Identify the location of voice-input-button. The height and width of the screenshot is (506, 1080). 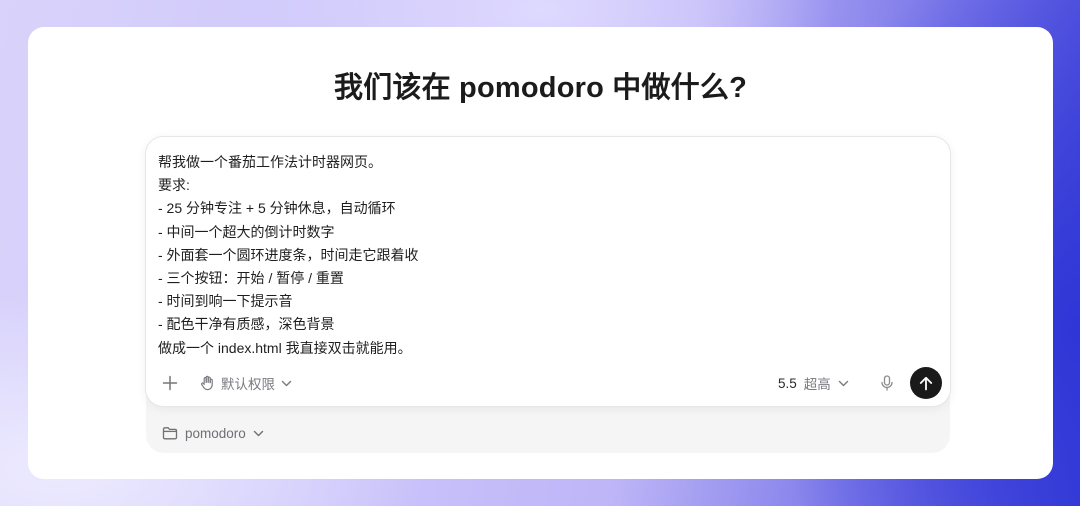
(887, 383).